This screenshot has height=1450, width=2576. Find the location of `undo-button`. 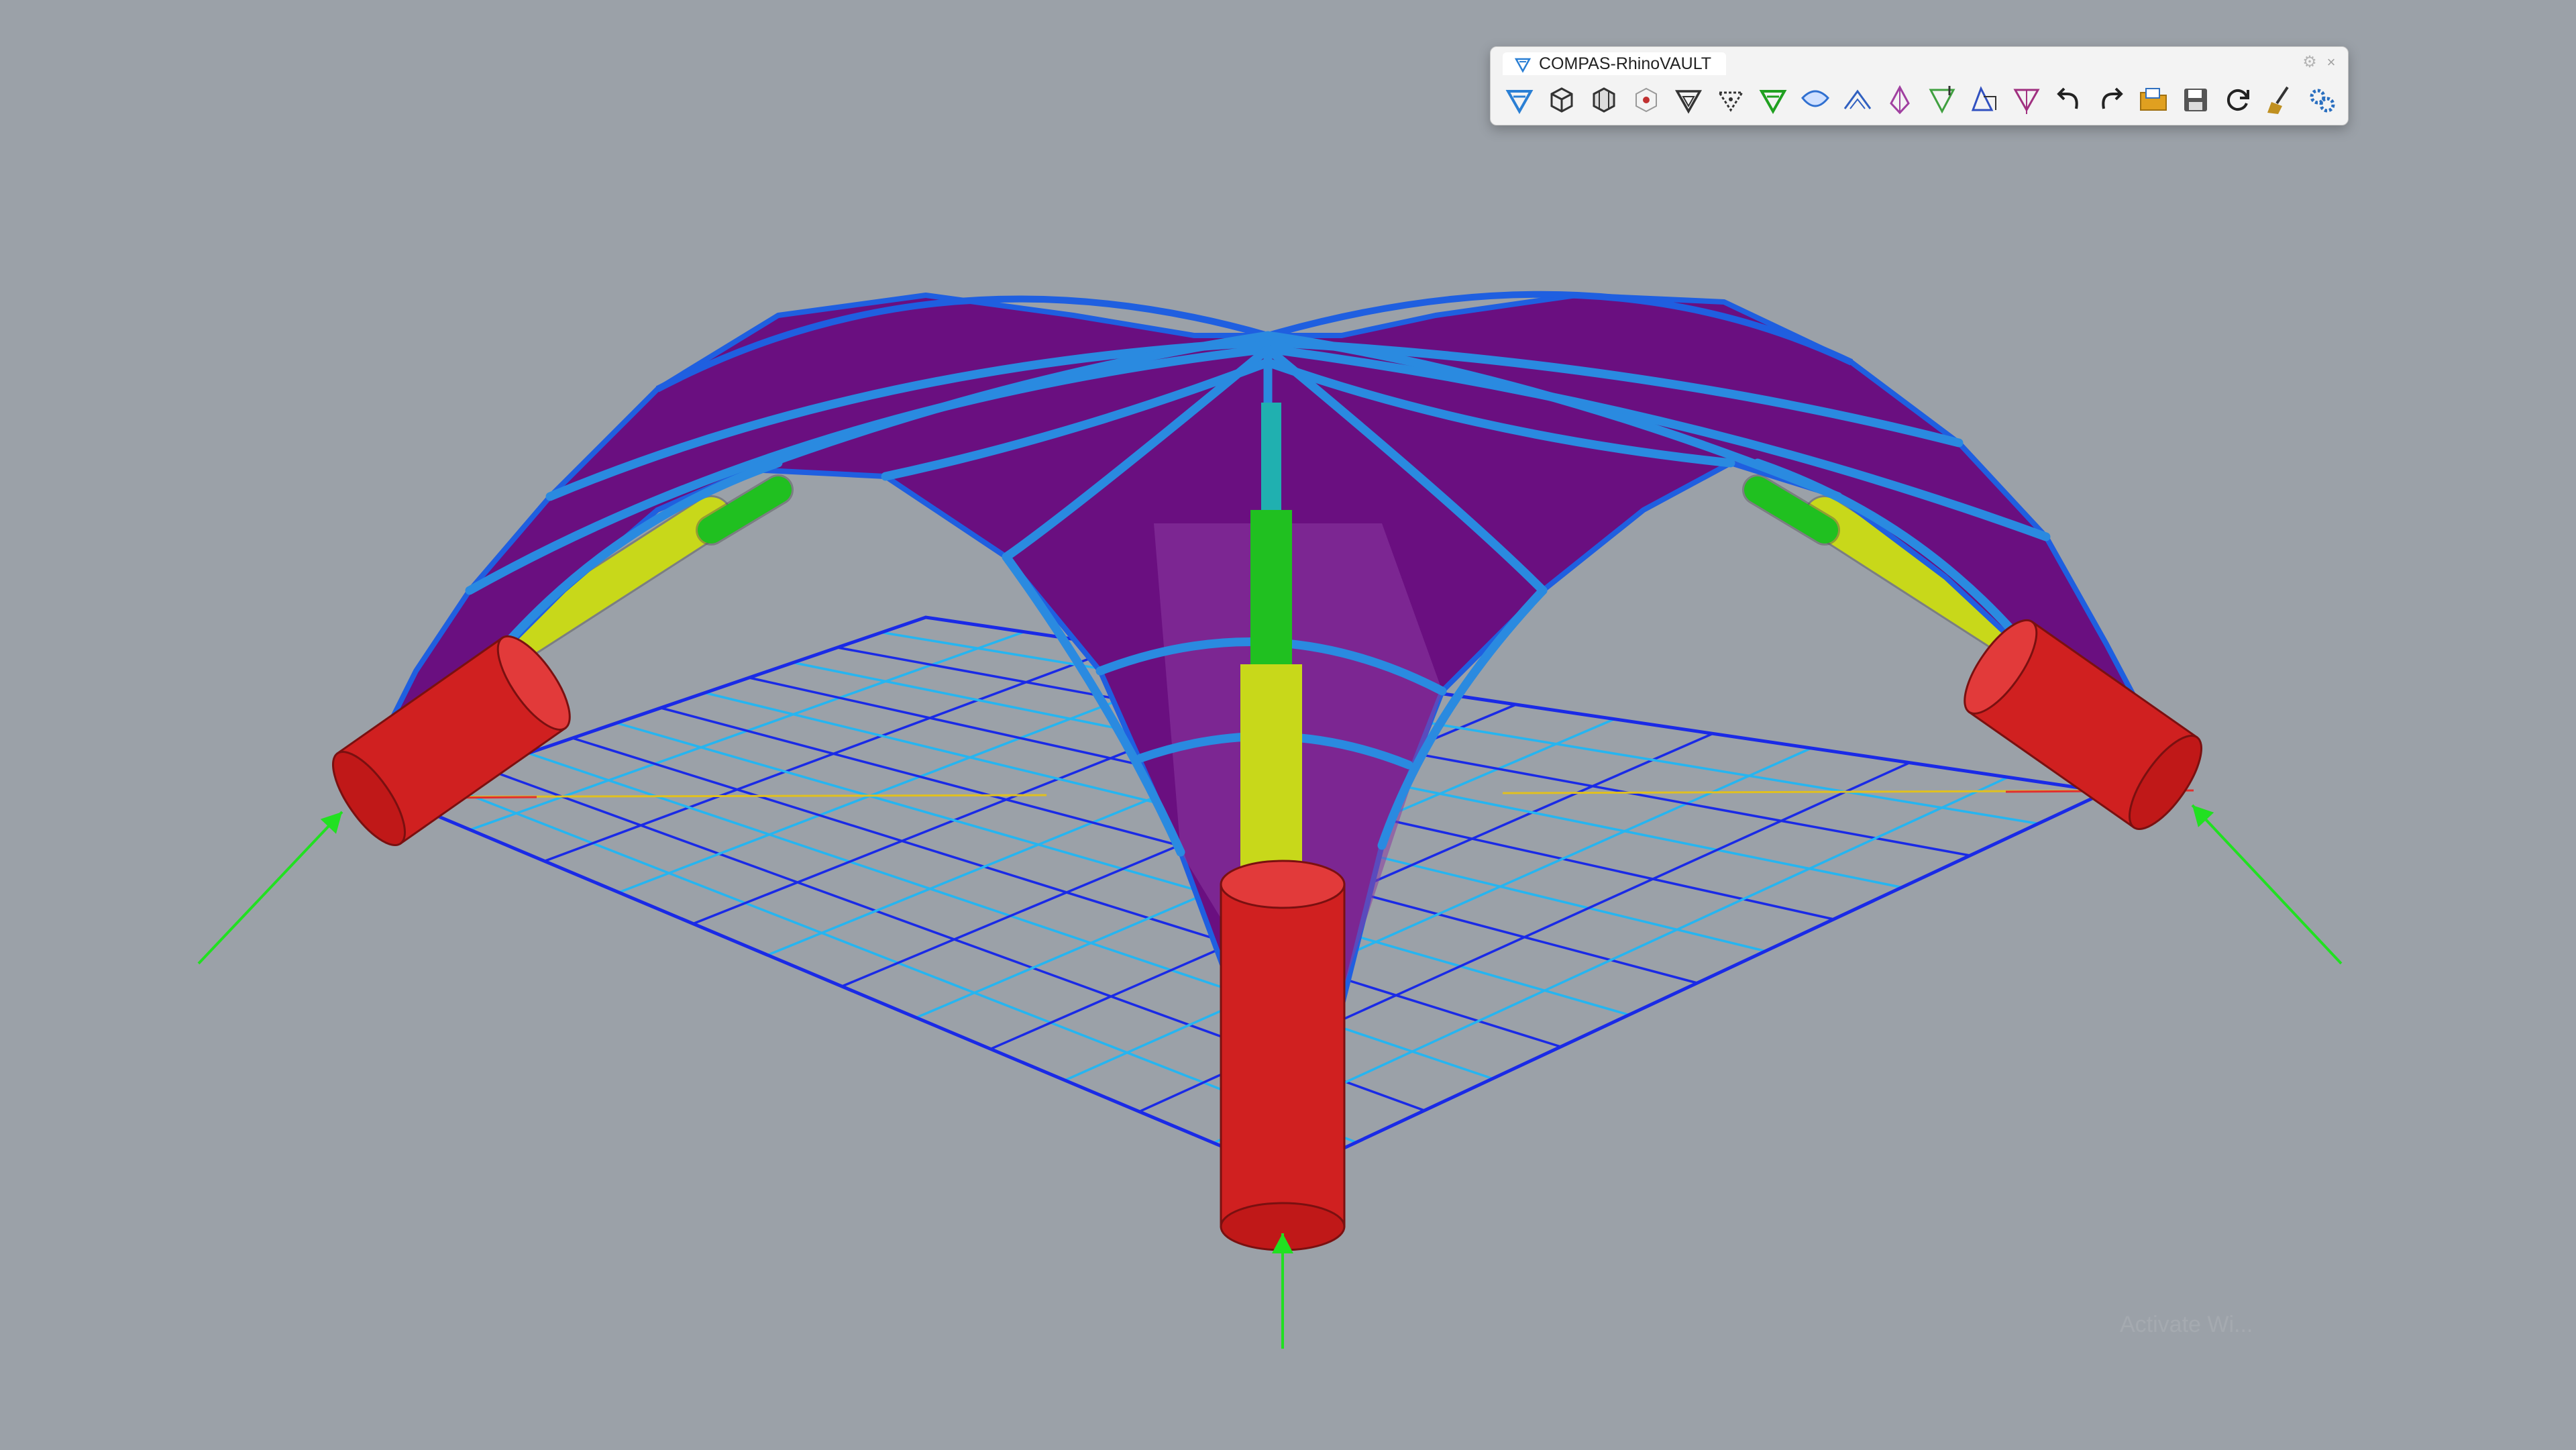

undo-button is located at coordinates (2068, 101).